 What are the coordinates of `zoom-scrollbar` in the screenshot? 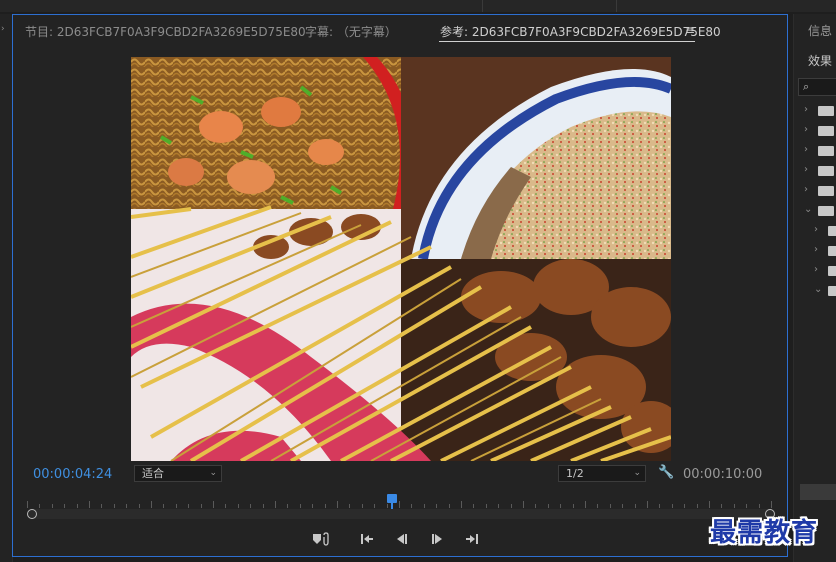 It's located at (401, 514).